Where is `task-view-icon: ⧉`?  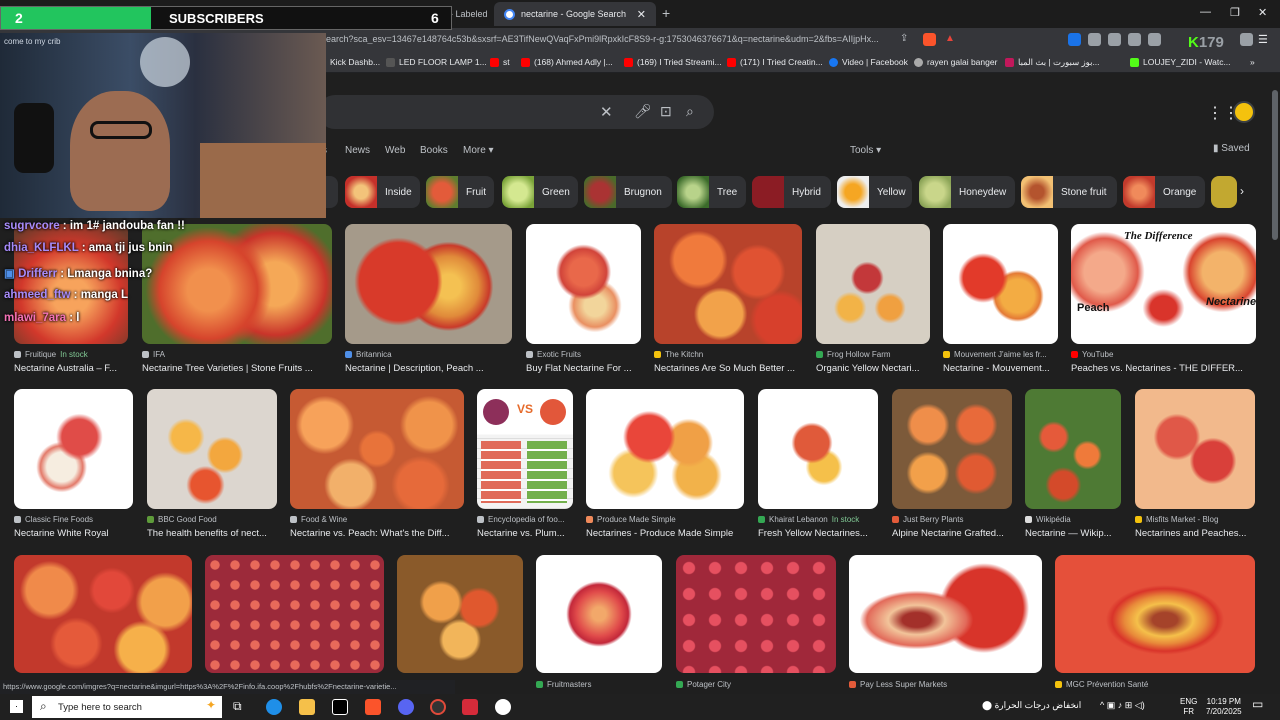 task-view-icon: ⧉ is located at coordinates (241, 707).